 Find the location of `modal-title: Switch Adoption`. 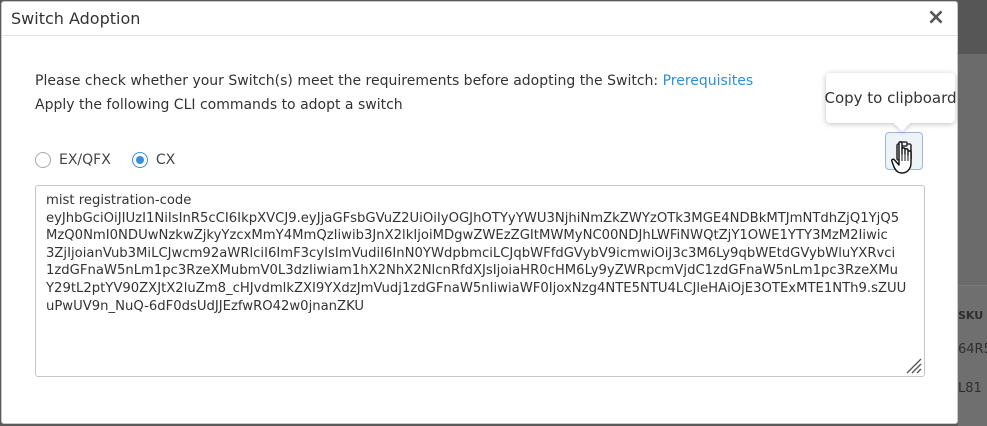

modal-title: Switch Adoption is located at coordinates (76, 18).